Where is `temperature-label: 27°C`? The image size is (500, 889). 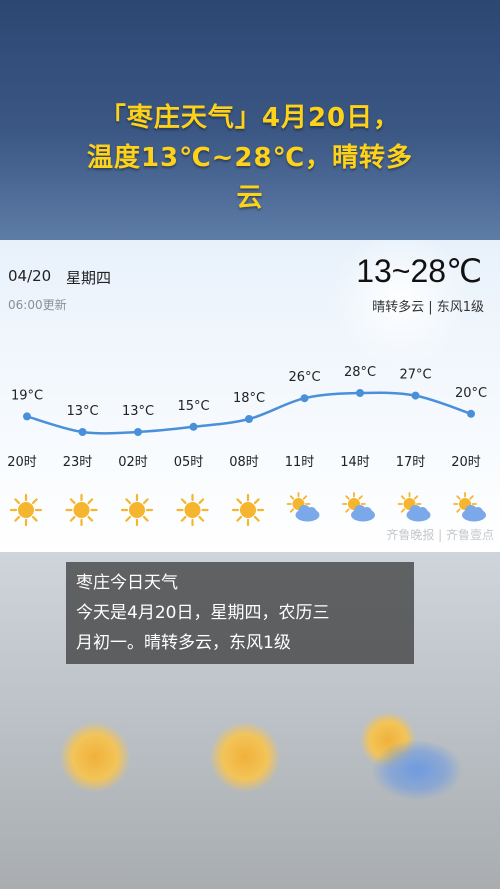
temperature-label: 27°C is located at coordinates (415, 375).